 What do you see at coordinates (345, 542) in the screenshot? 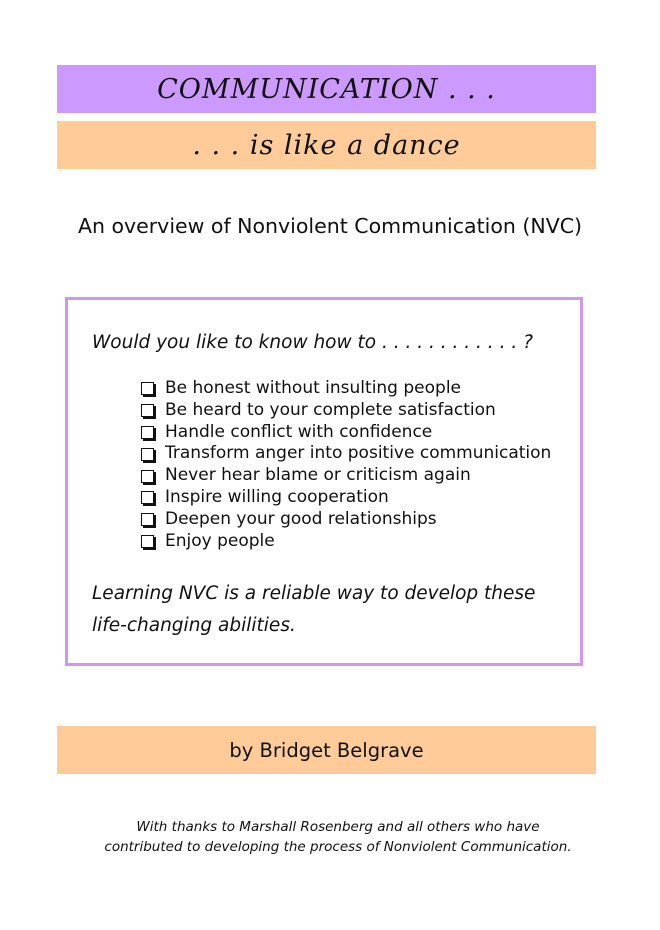
I see `list-item: Enjoy people` at bounding box center [345, 542].